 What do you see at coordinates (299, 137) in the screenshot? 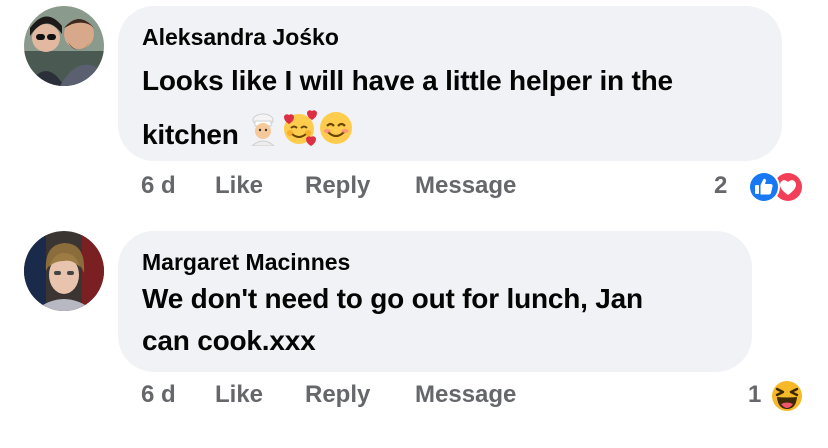
I see `smiling-face-with-hearts-emoji` at bounding box center [299, 137].